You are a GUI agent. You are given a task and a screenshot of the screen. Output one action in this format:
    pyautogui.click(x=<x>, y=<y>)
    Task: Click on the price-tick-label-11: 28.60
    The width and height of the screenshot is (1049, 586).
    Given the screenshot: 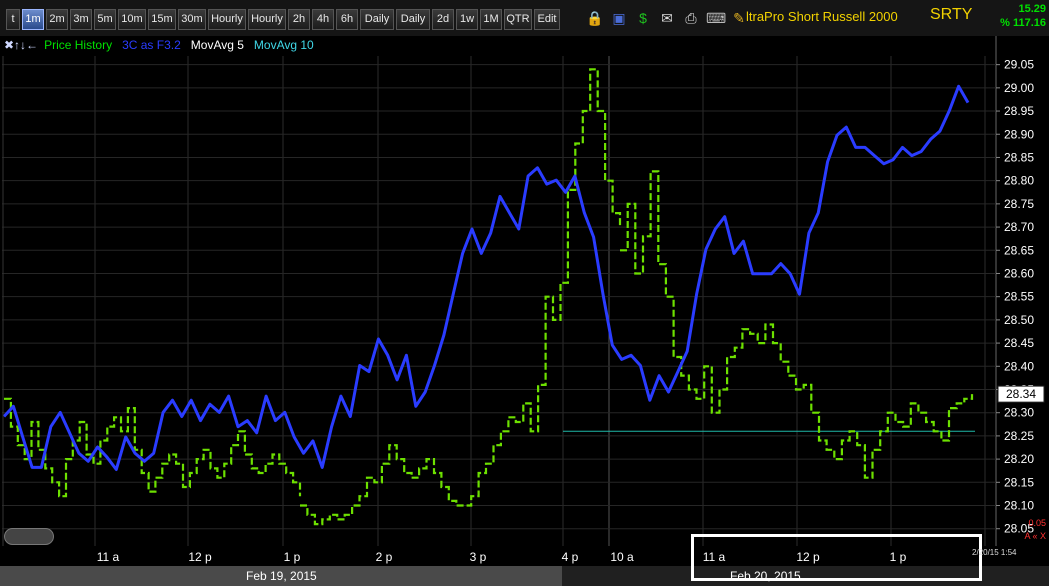 What is the action you would take?
    pyautogui.click(x=1019, y=273)
    